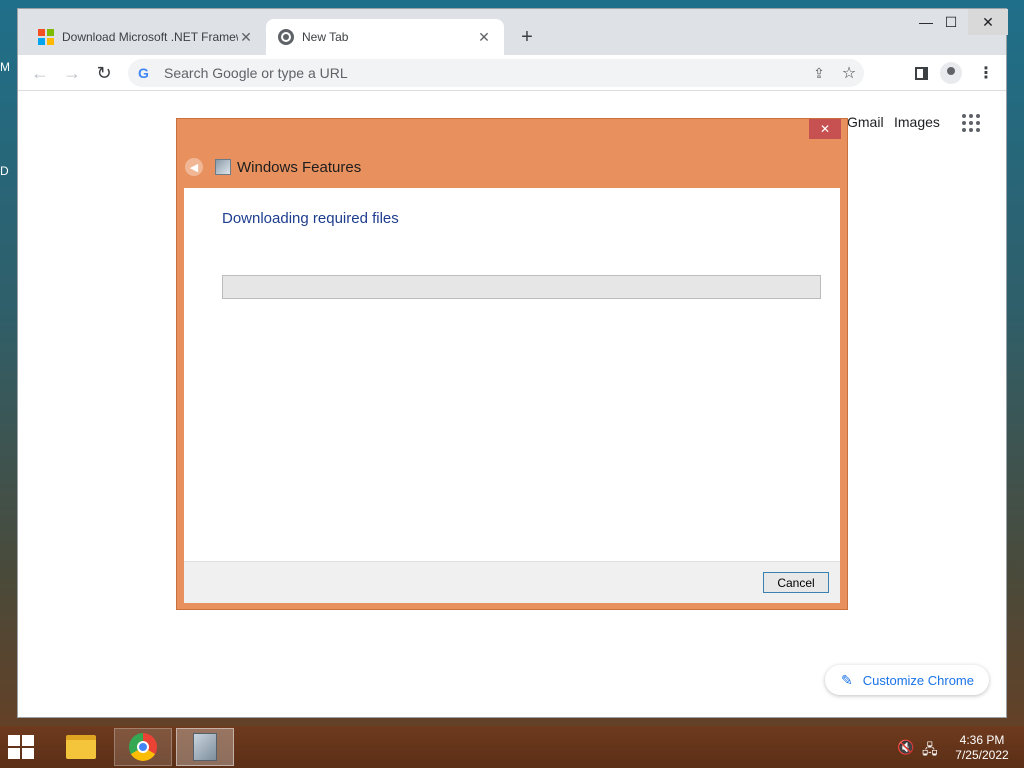  What do you see at coordinates (194, 167) in the screenshot?
I see `back-arrow-icon: ◀` at bounding box center [194, 167].